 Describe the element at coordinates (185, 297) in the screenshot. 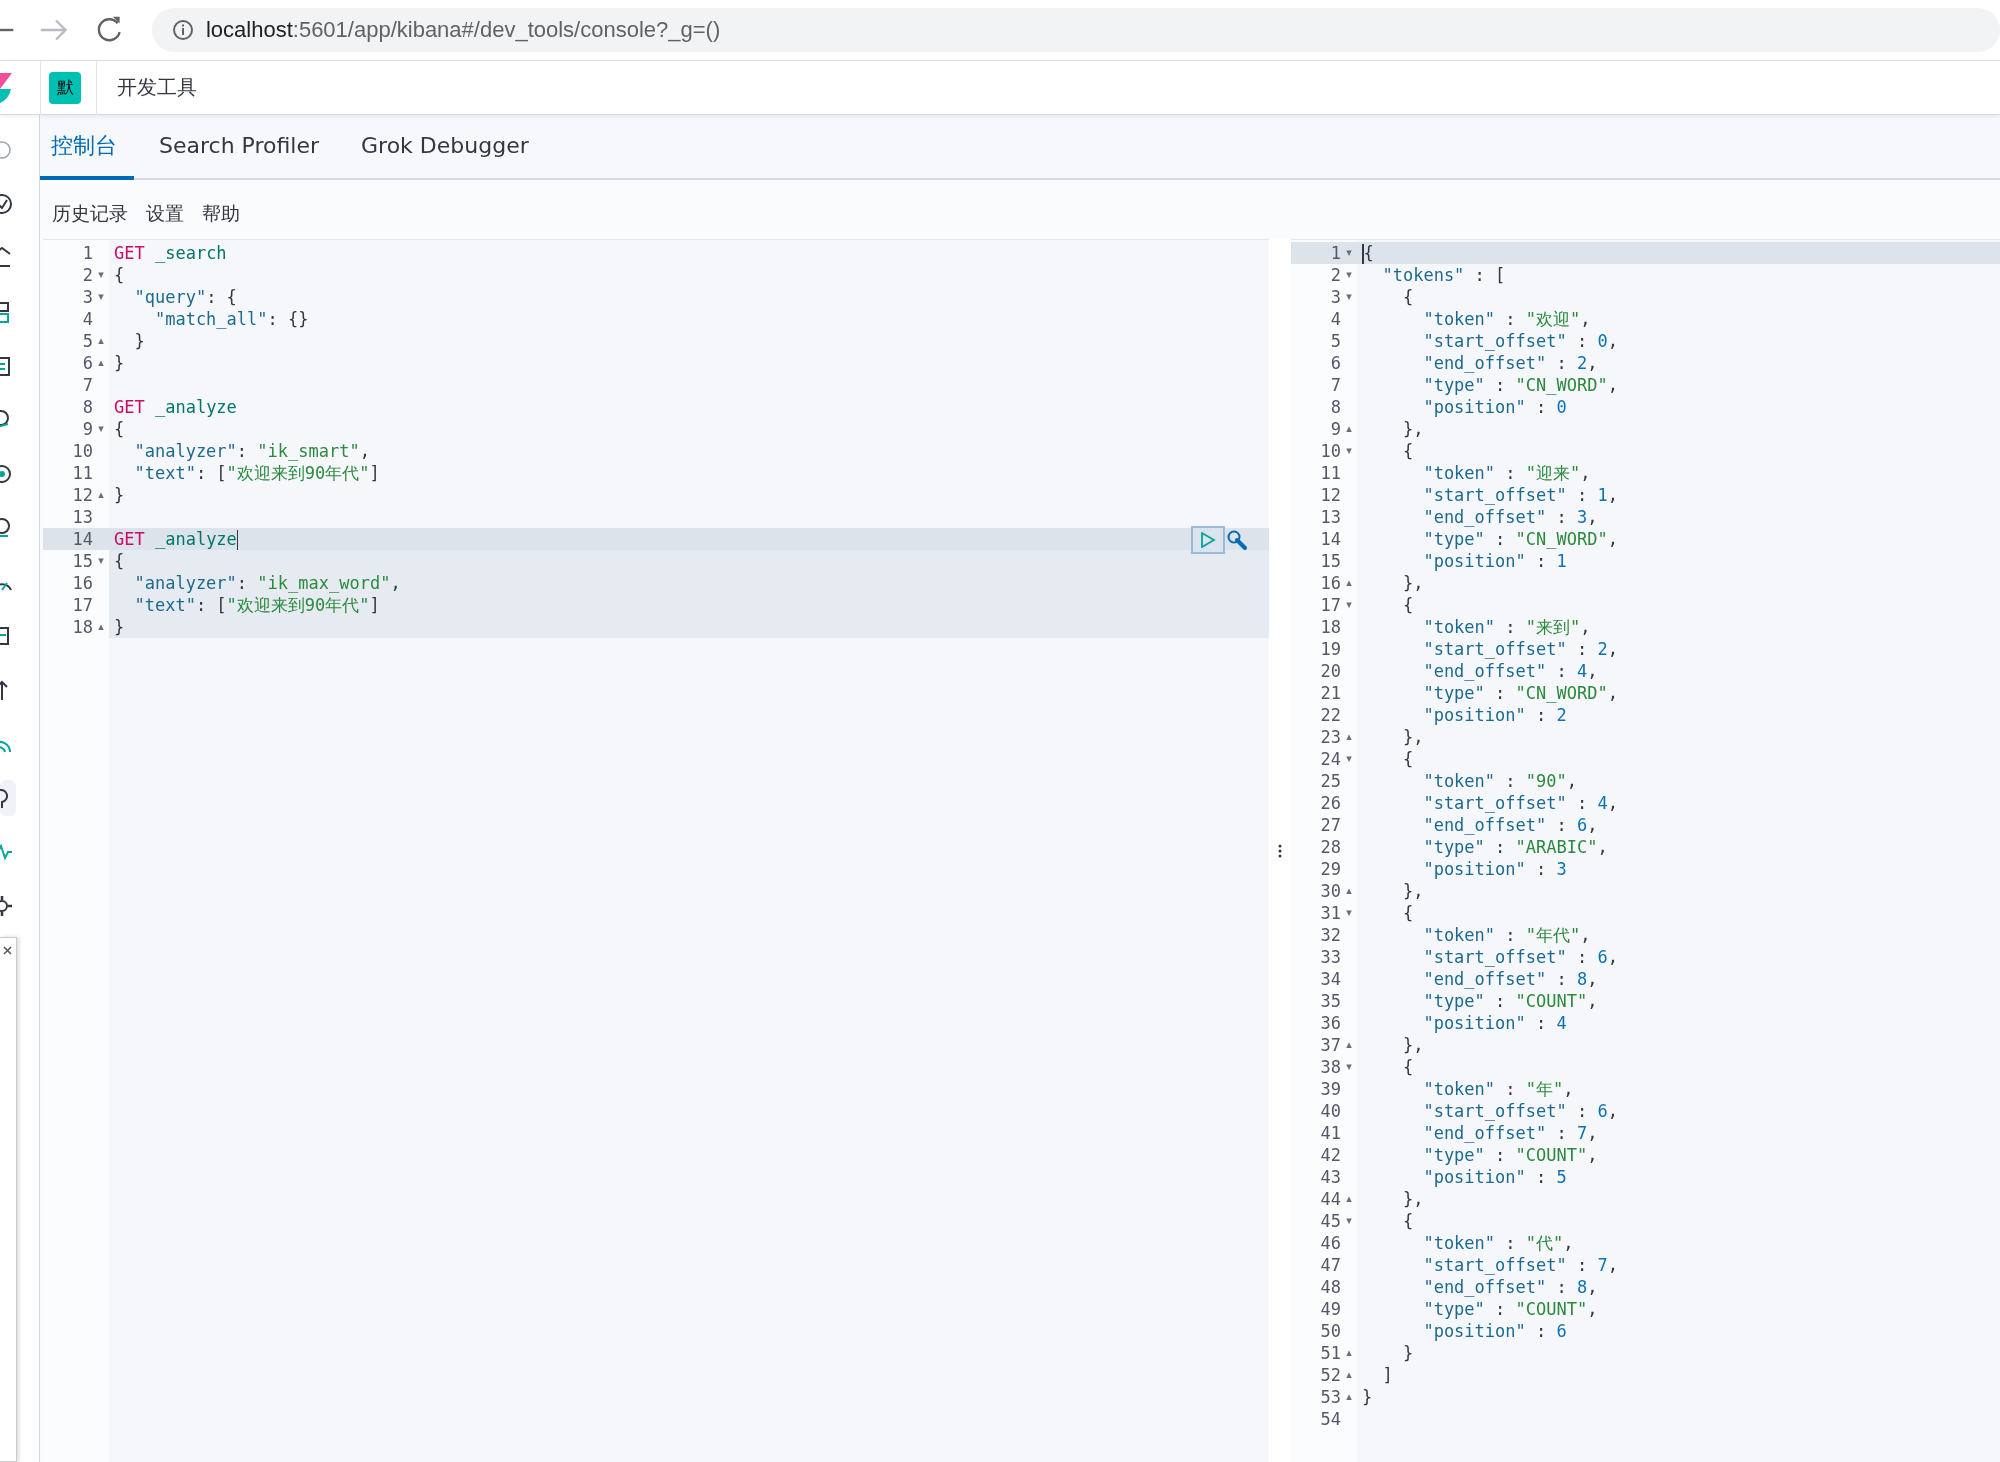

I see `code-line: "query": {` at that location.